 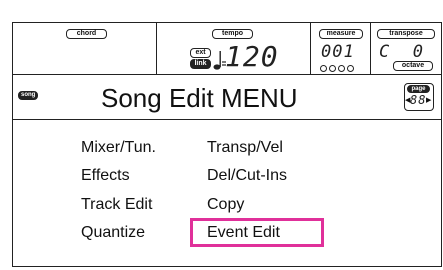 What do you see at coordinates (408, 100) in the screenshot?
I see `page-left-arrow-icon: ◀` at bounding box center [408, 100].